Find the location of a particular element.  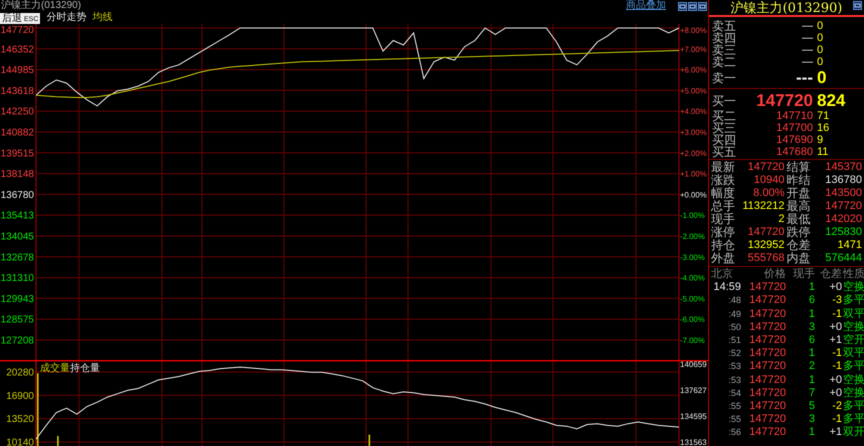

stat-label: 外盘 is located at coordinates (723, 258).